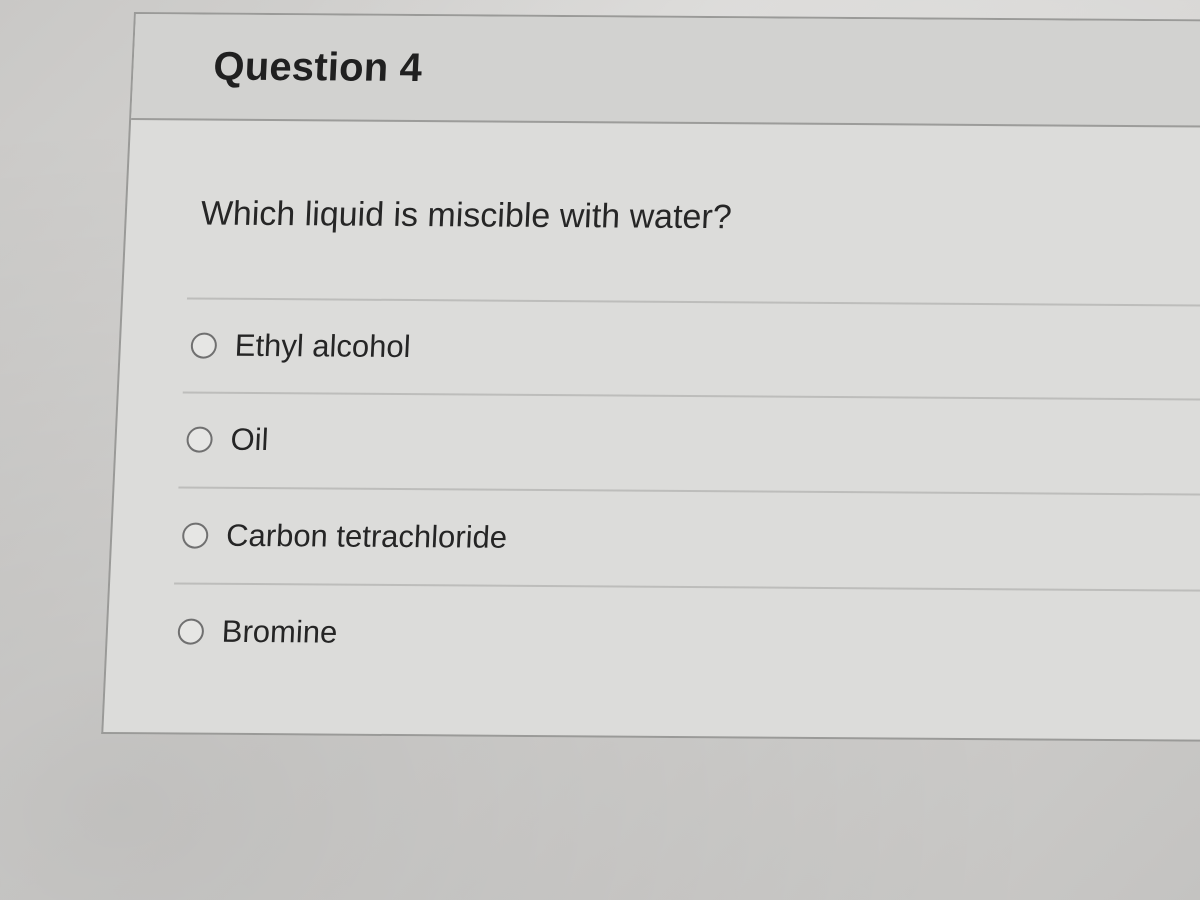 This screenshot has height=900, width=1200. Describe the element at coordinates (323, 346) in the screenshot. I see `answer-label-ethyl-alcohol: Ethyl alcohol` at that location.